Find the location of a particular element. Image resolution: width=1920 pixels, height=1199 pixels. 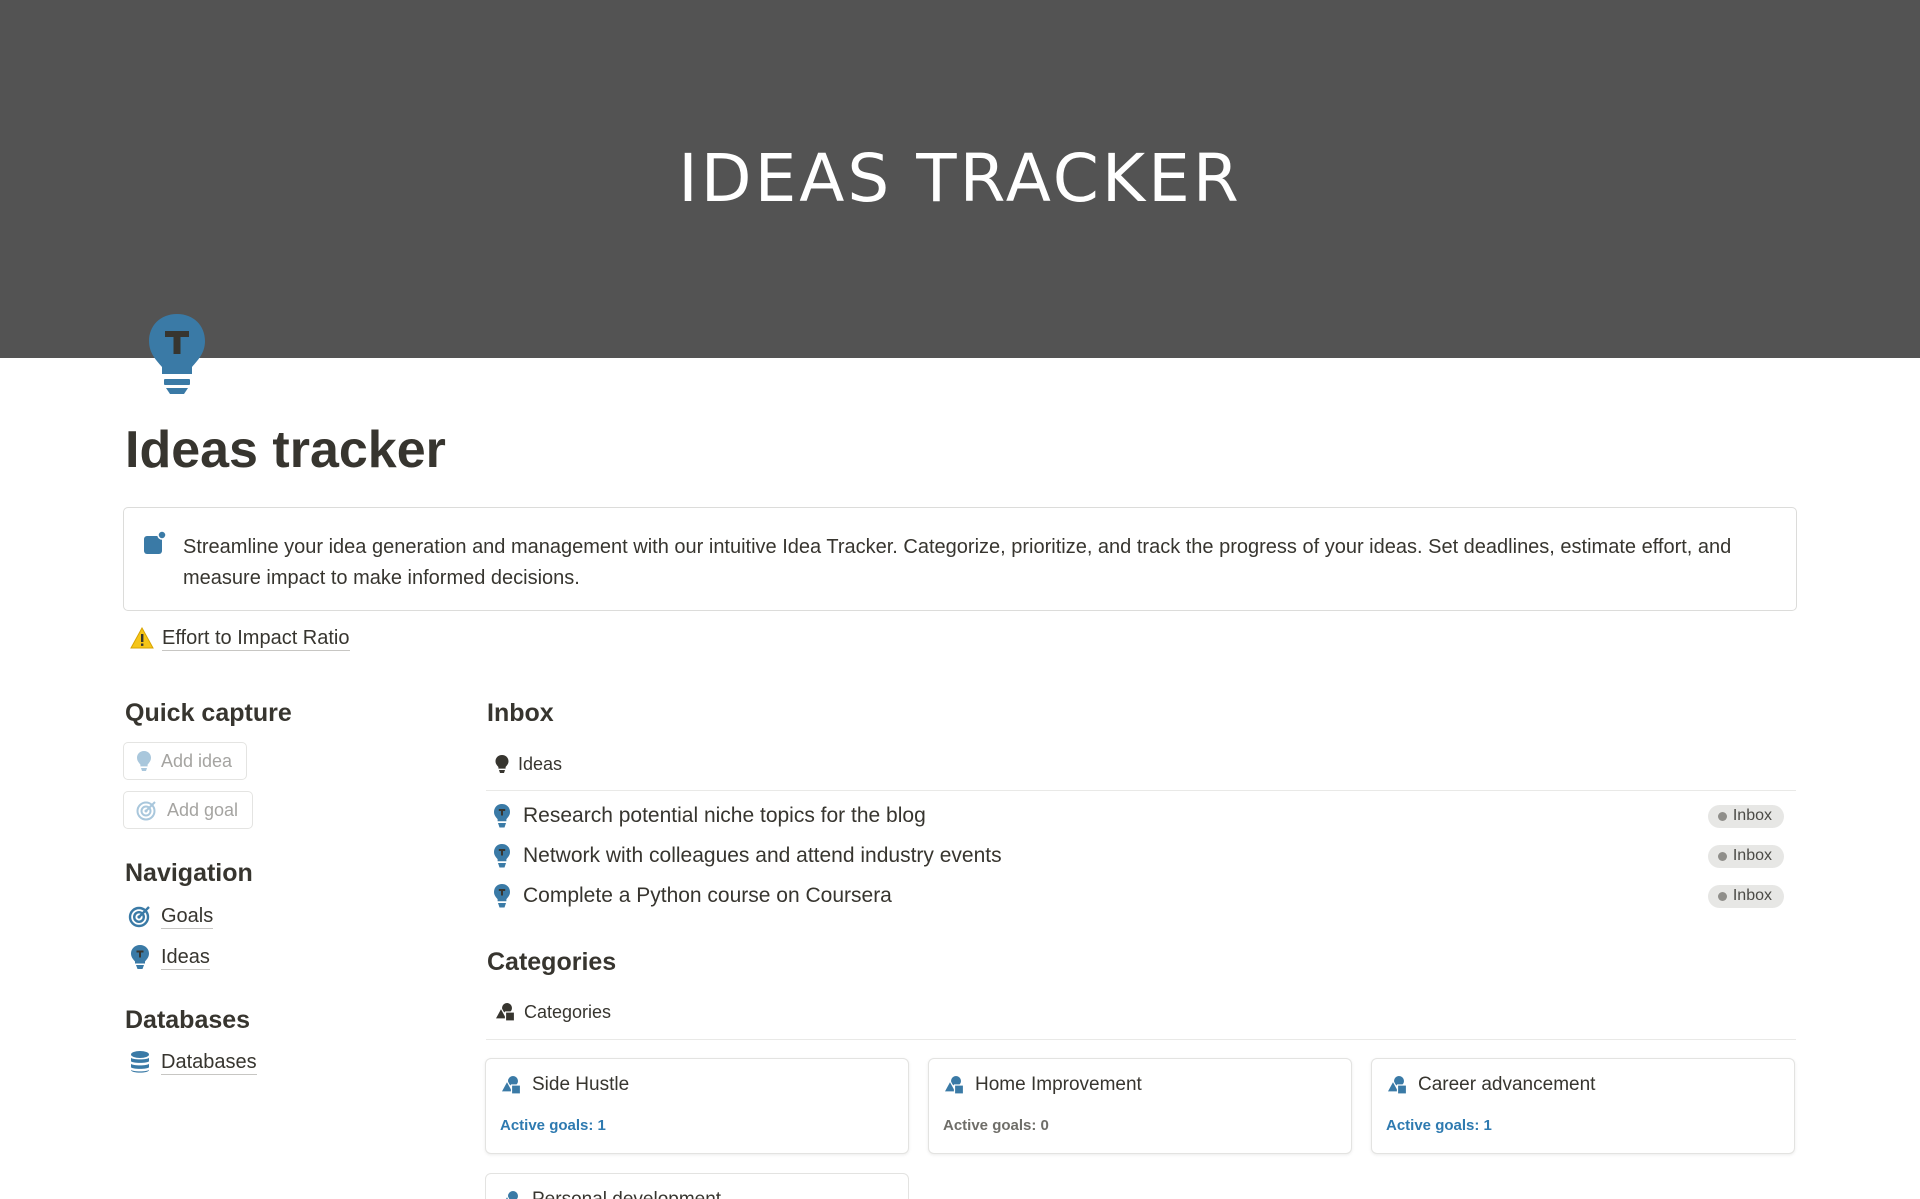

warning-icon is located at coordinates (142, 638).